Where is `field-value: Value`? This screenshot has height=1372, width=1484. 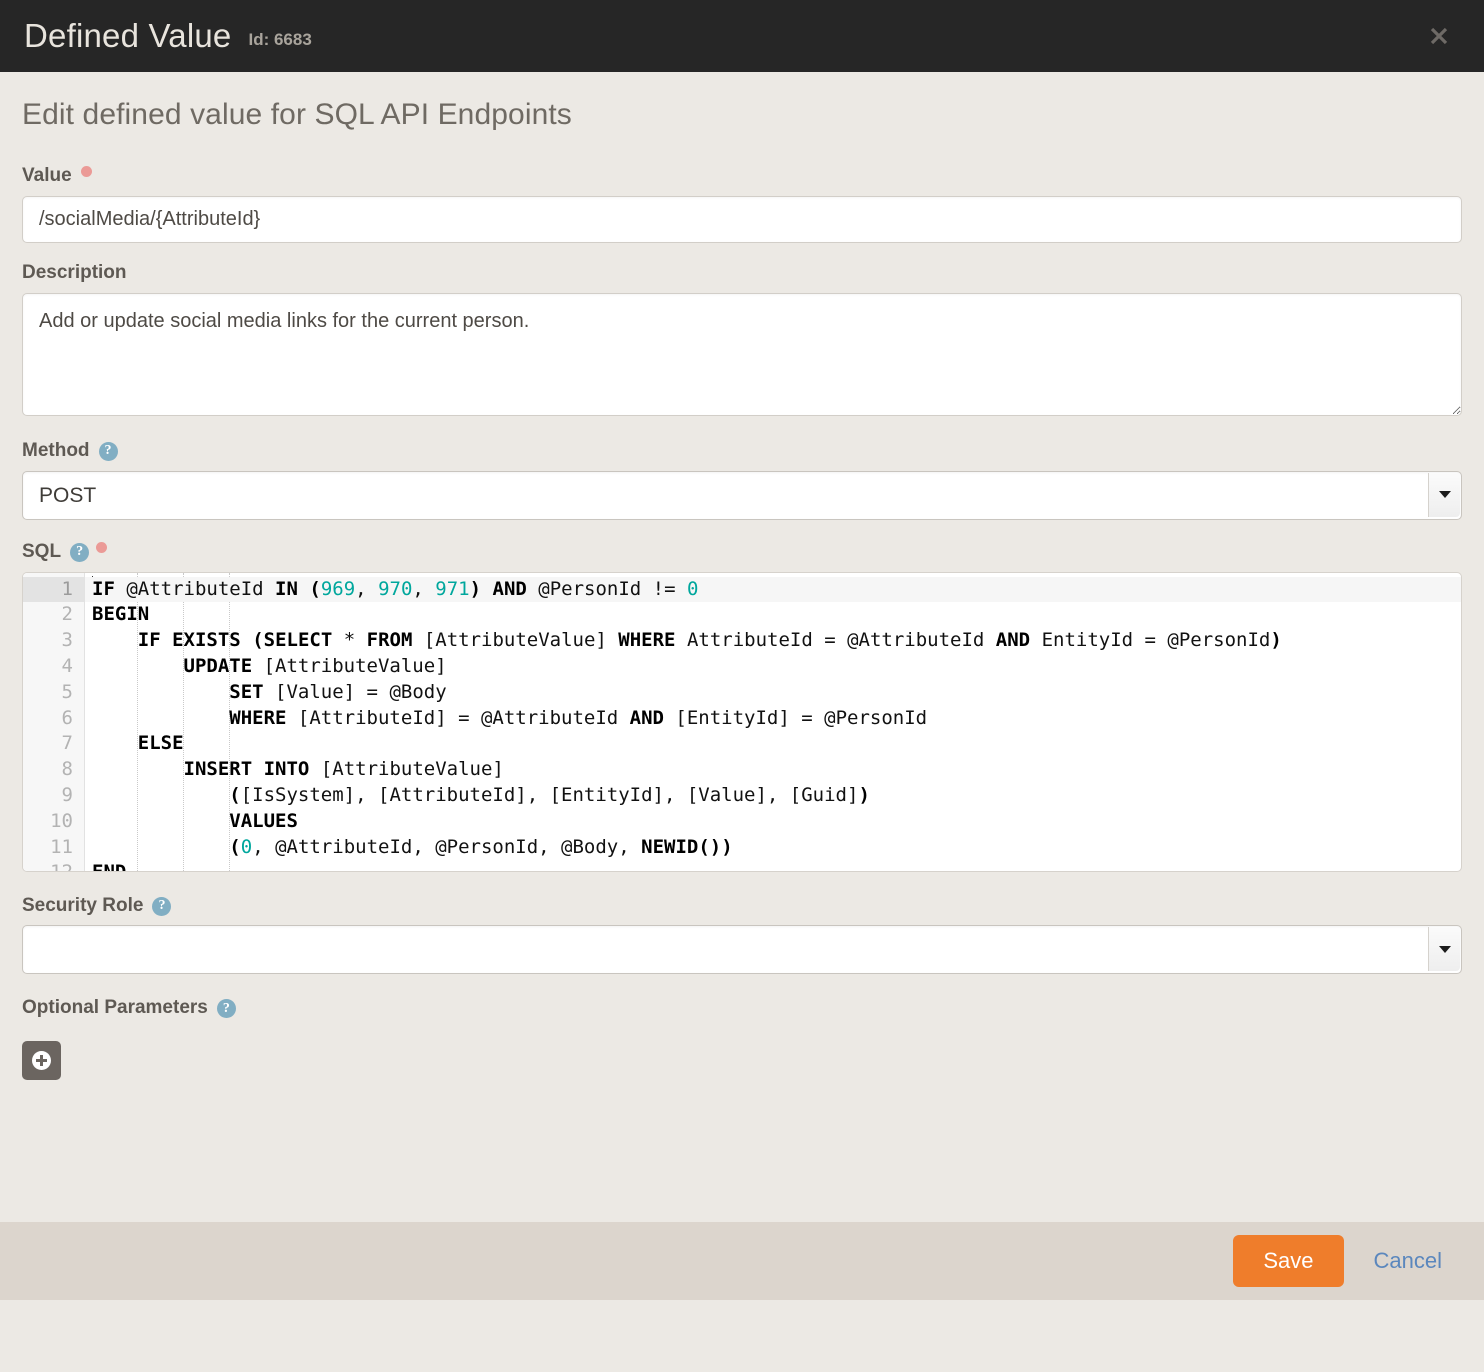
field-value: Value is located at coordinates (742, 204).